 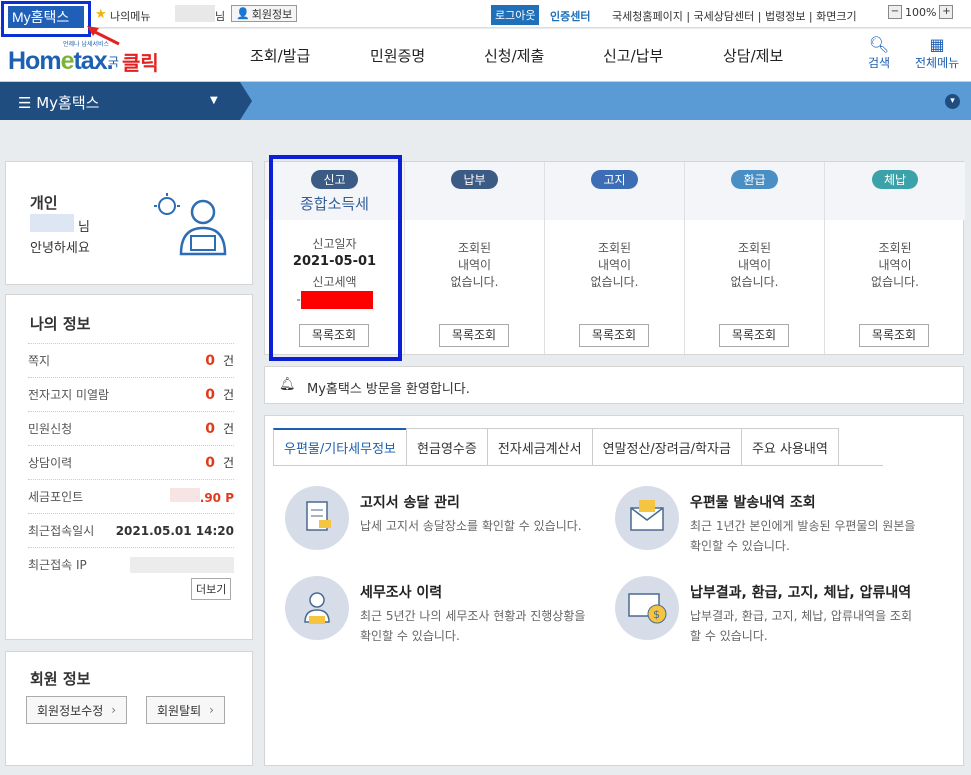 I want to click on status-head: 환급, so click(x=754, y=191).